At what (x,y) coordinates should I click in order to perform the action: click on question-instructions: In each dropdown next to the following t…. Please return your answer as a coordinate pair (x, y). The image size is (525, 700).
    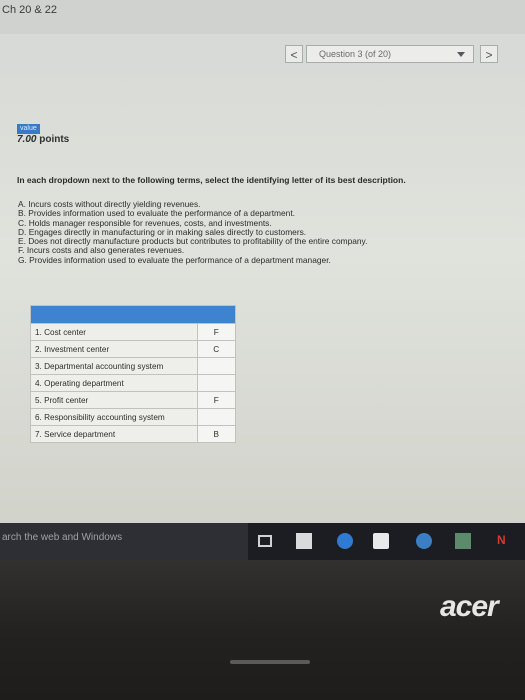
    Looking at the image, I should click on (211, 180).